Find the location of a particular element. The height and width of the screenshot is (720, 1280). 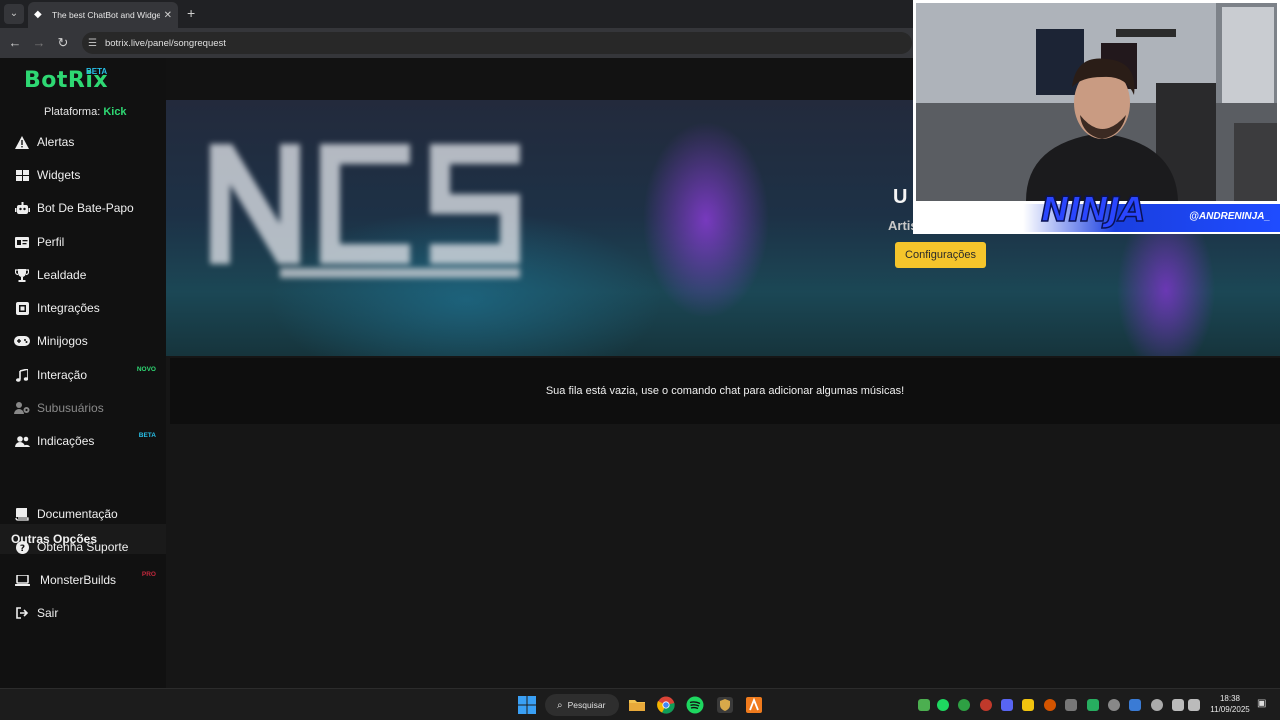

reload-icon: ↻ is located at coordinates (63, 43).